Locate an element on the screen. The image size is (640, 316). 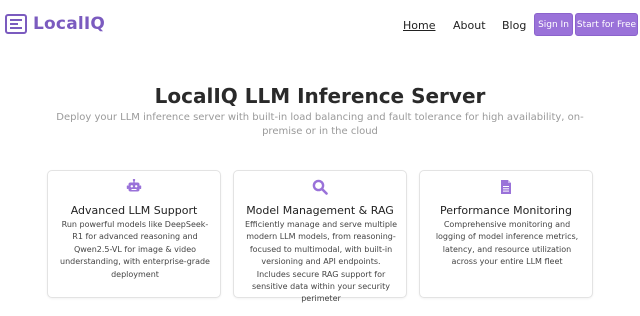
search-icon is located at coordinates (320, 187).